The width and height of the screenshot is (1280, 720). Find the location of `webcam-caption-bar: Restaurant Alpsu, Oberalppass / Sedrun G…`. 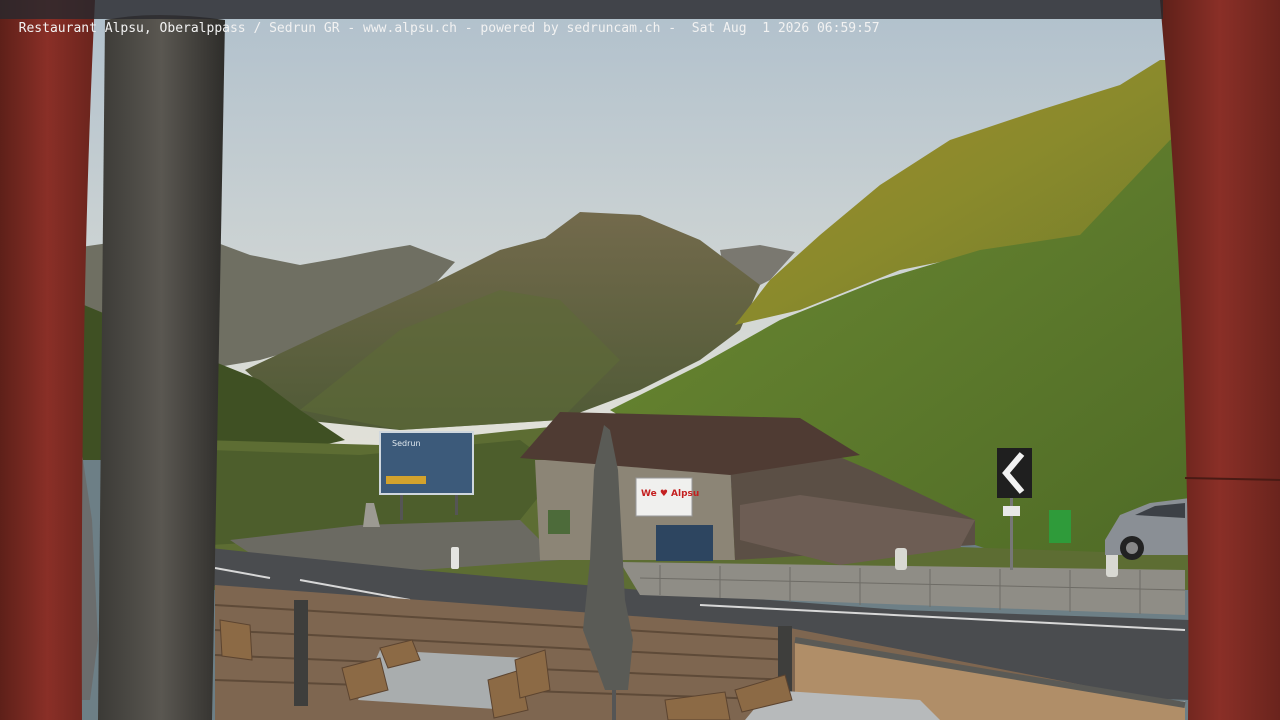

webcam-caption-bar: Restaurant Alpsu, Oberalppass / Sedrun G… is located at coordinates (581, 18).